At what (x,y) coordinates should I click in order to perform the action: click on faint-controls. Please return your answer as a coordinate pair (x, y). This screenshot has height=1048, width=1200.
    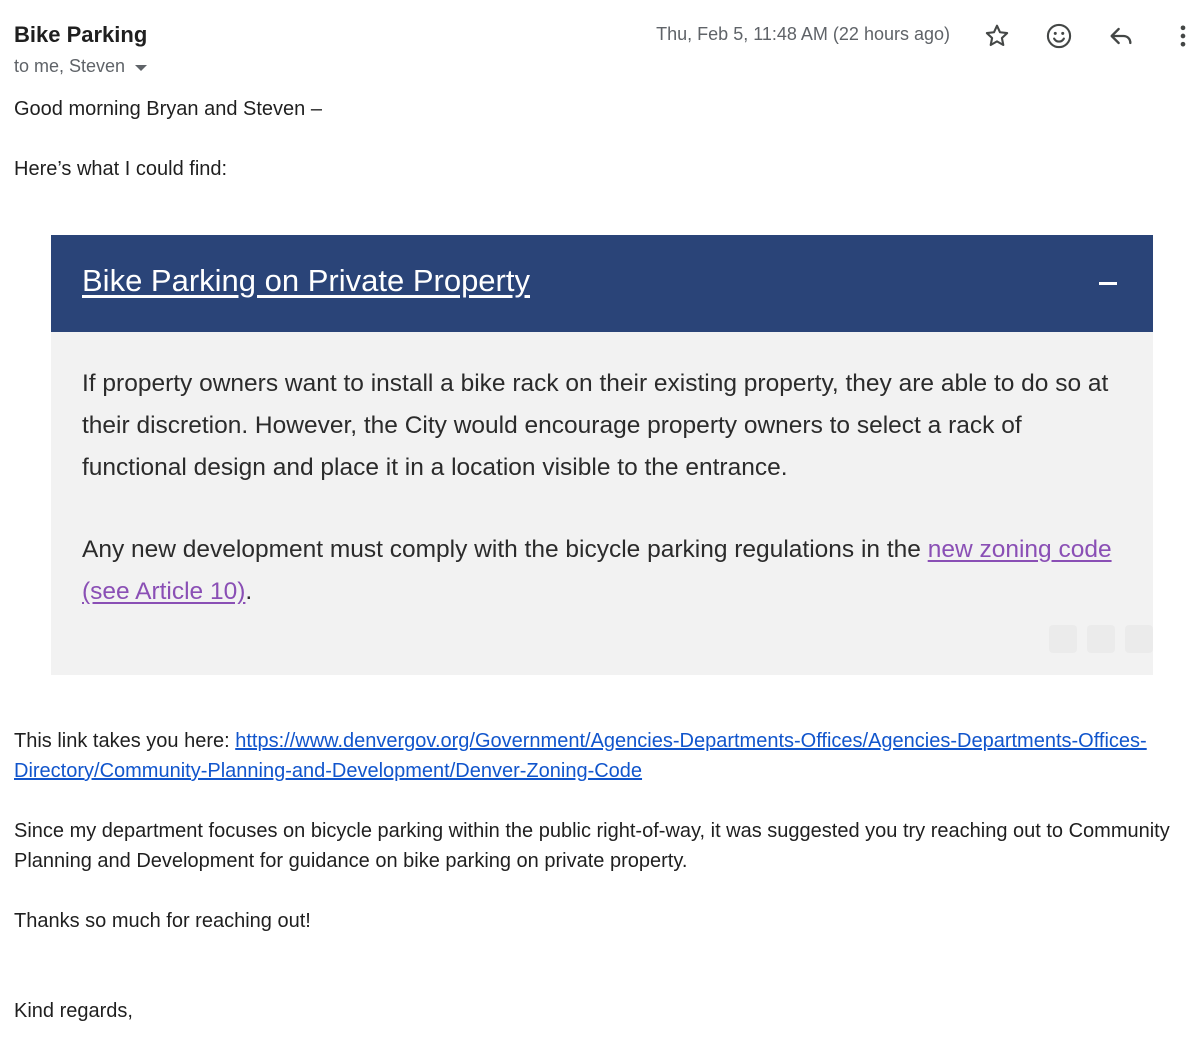
    Looking at the image, I should click on (1101, 639).